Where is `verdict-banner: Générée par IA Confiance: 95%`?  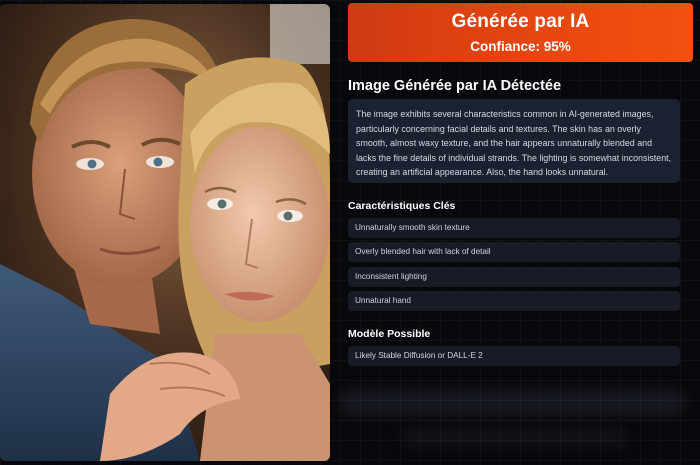 verdict-banner: Générée par IA Confiance: 95% is located at coordinates (520, 32).